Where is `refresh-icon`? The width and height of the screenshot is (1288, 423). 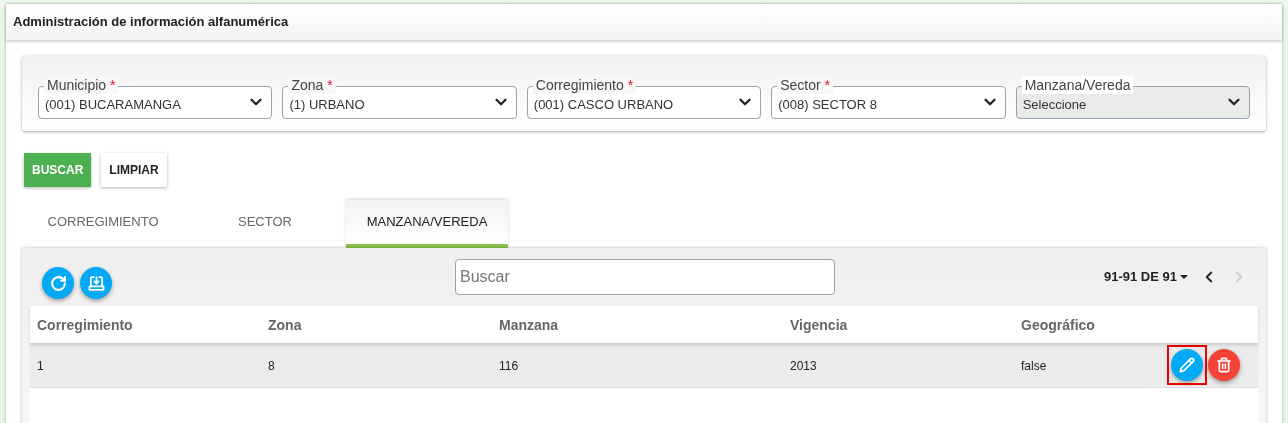
refresh-icon is located at coordinates (58, 283).